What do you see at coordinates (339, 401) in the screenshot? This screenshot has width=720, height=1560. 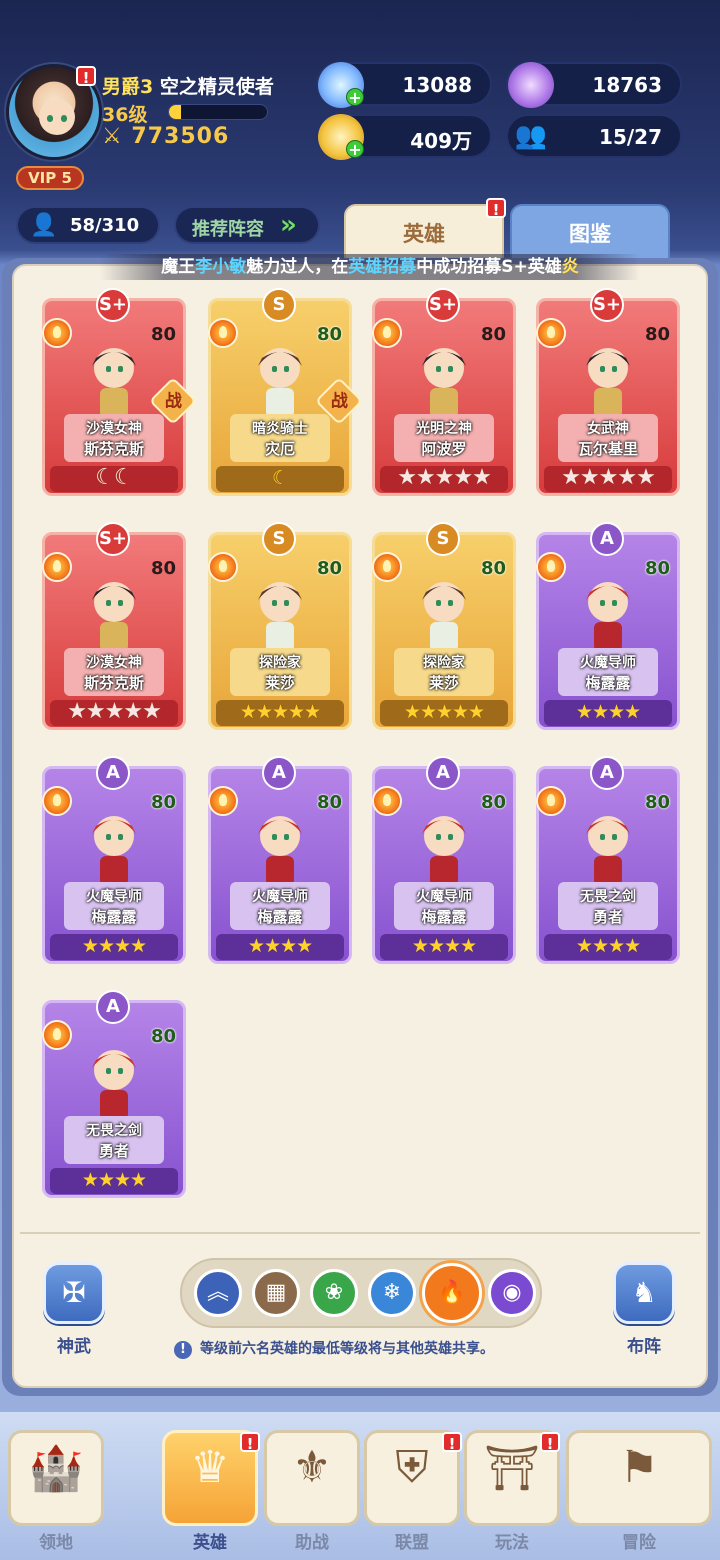 I see `in-battle-label: 战` at bounding box center [339, 401].